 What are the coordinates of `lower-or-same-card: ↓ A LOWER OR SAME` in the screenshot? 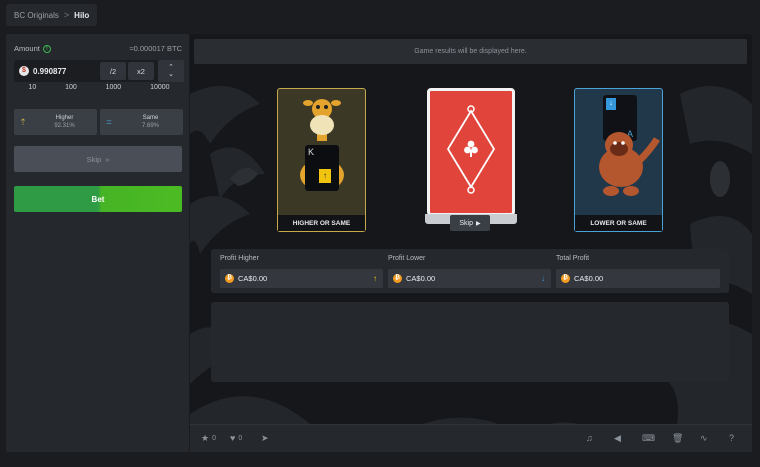 It's located at (618, 160).